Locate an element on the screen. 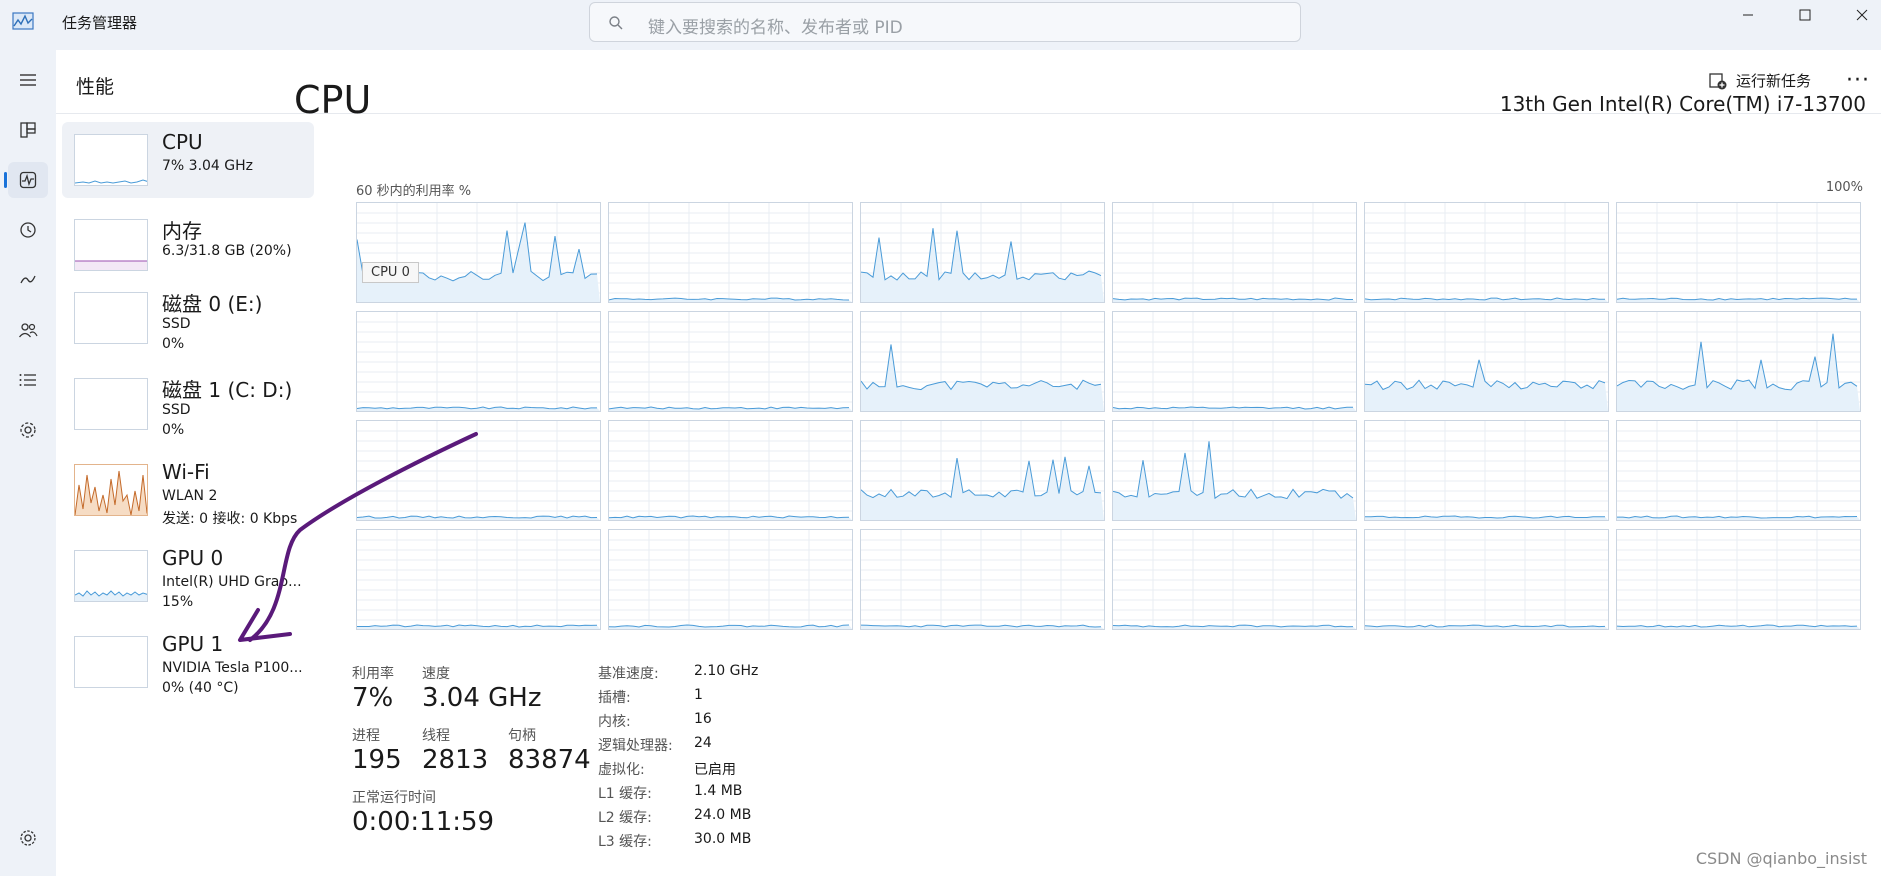  side-item-memory: 内存 6.3/31.8 GB (20%) is located at coordinates (188, 245).